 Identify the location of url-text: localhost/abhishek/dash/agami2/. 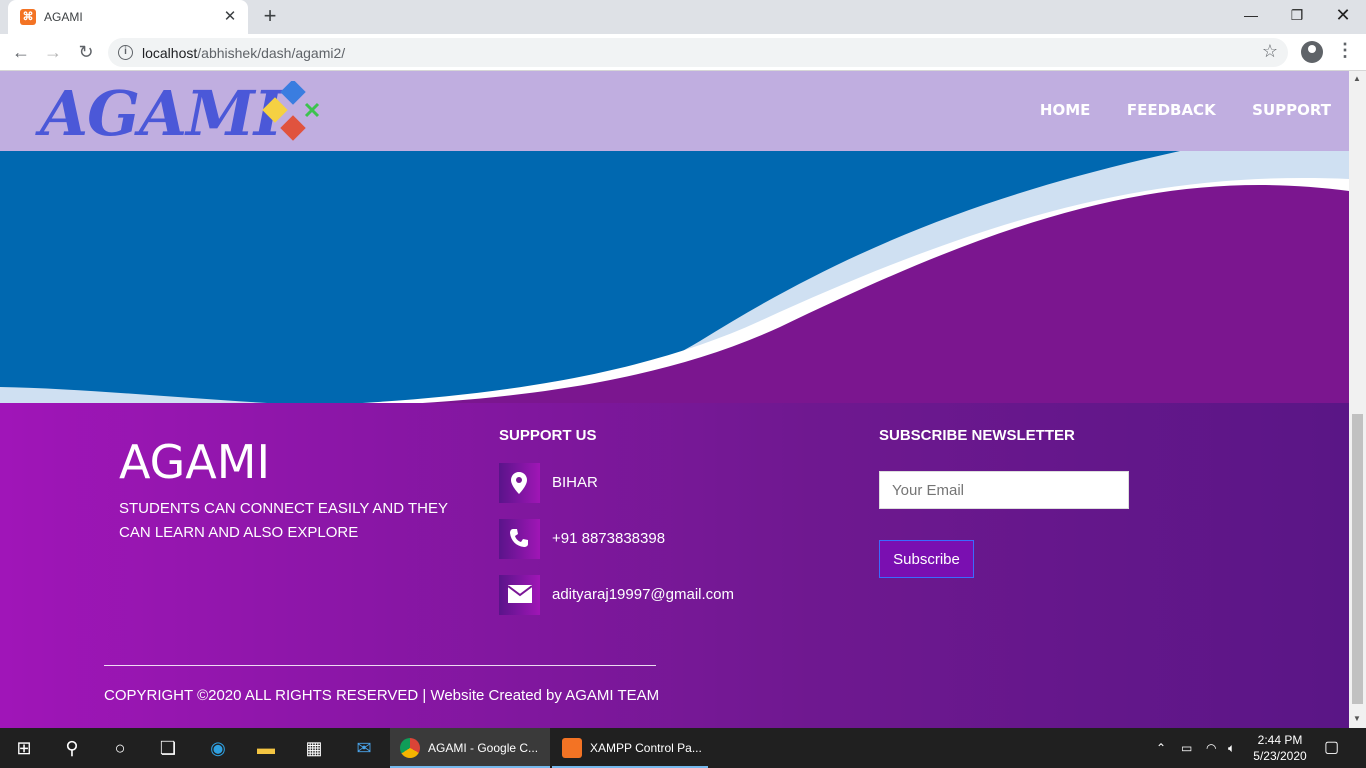
(243, 53).